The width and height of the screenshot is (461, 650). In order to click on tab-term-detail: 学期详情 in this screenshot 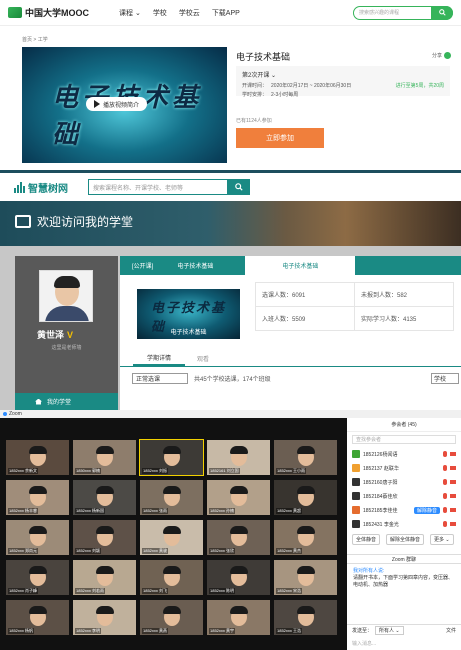, I will do `click(159, 358)`.